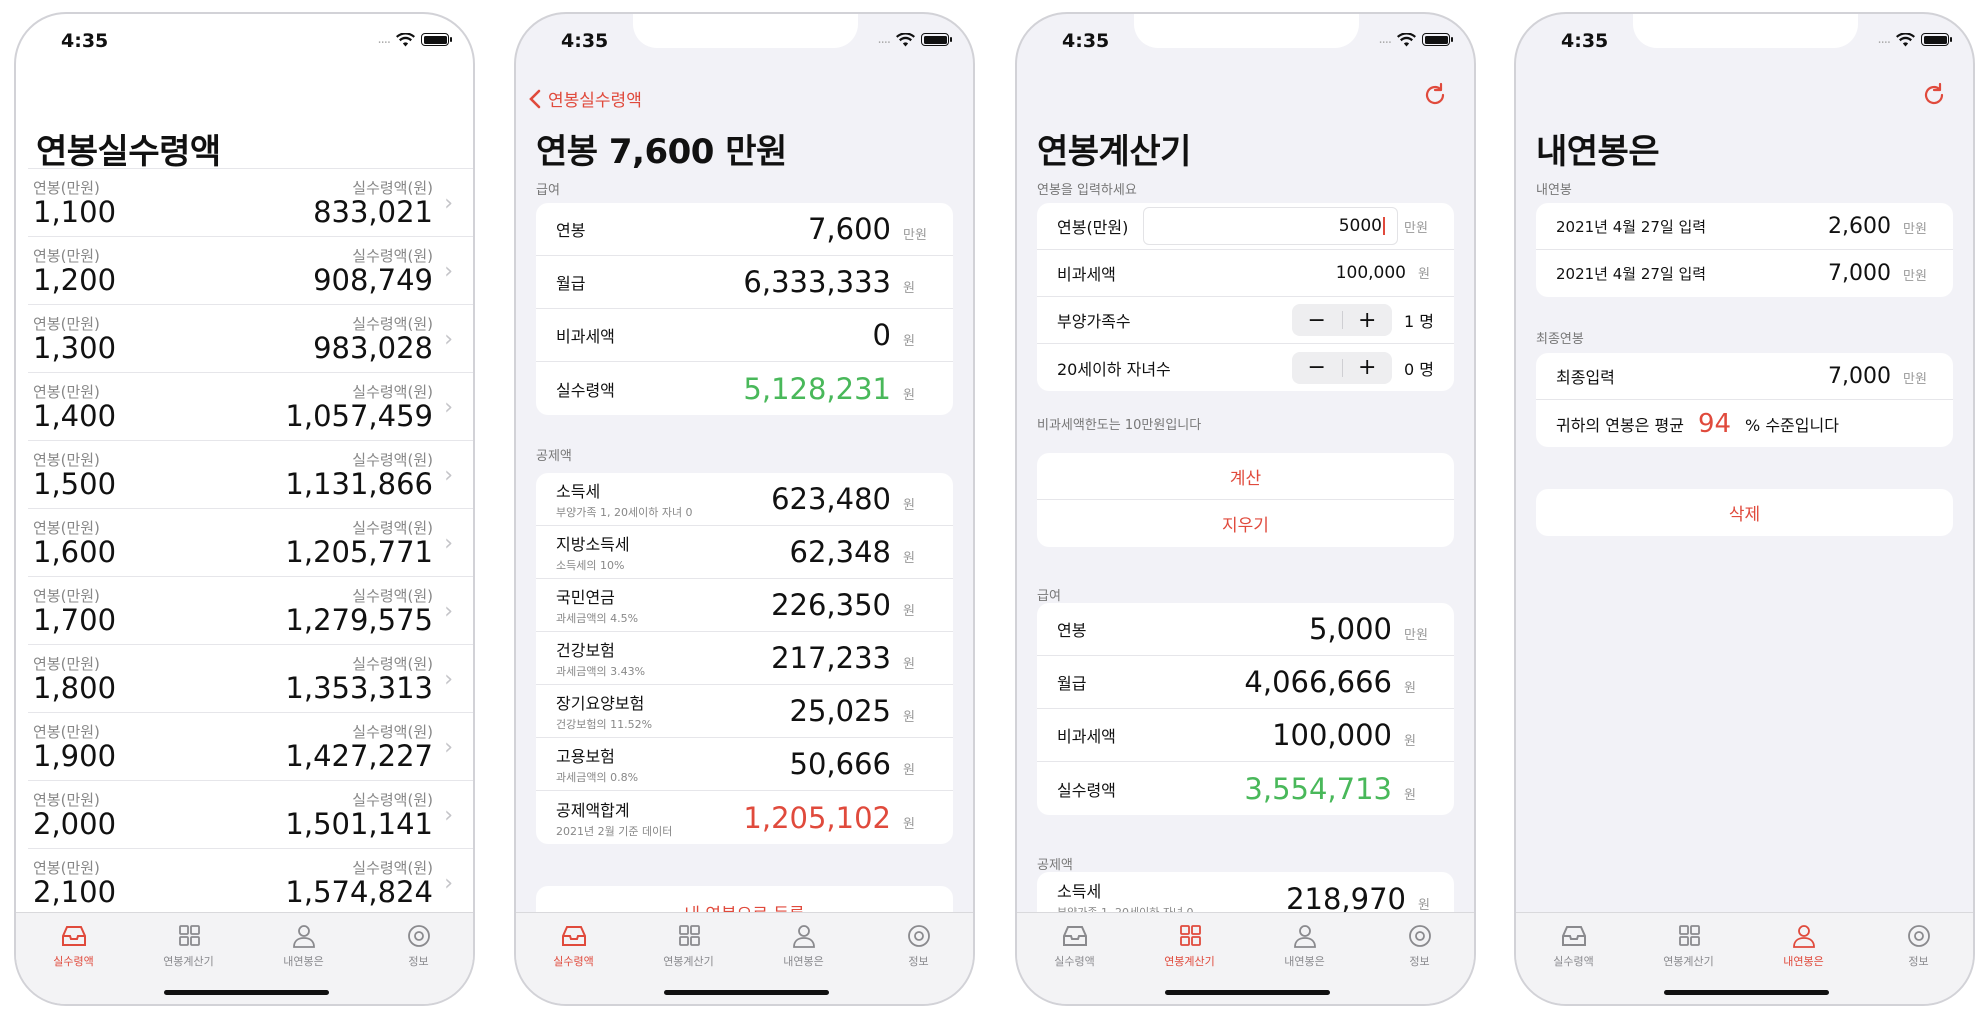  What do you see at coordinates (250, 338) in the screenshot?
I see `salary-list-row: 연봉(만원) 1,300 실수령액(원) 983,028 ›` at bounding box center [250, 338].